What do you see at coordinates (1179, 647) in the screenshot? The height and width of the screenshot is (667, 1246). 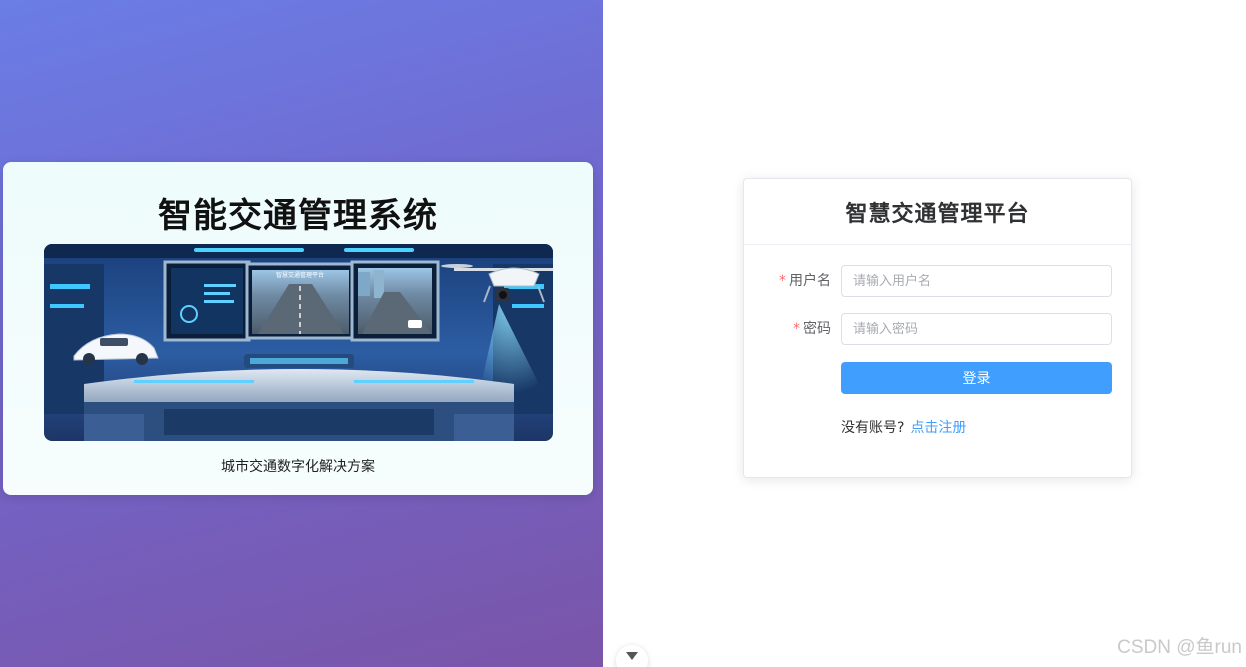 I see `watermark: CSDN @鱼run` at bounding box center [1179, 647].